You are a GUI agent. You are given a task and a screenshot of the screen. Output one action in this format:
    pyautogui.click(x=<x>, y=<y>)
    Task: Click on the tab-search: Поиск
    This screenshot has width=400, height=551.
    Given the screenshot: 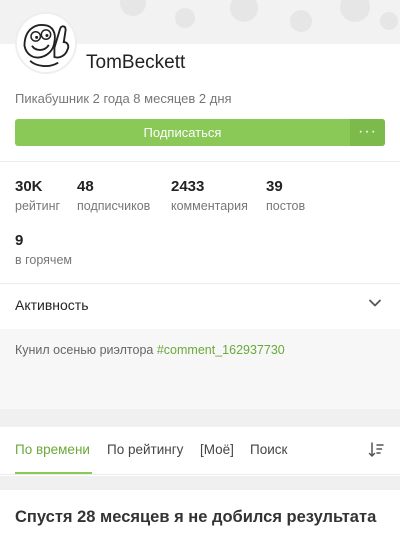 What is the action you would take?
    pyautogui.click(x=268, y=449)
    